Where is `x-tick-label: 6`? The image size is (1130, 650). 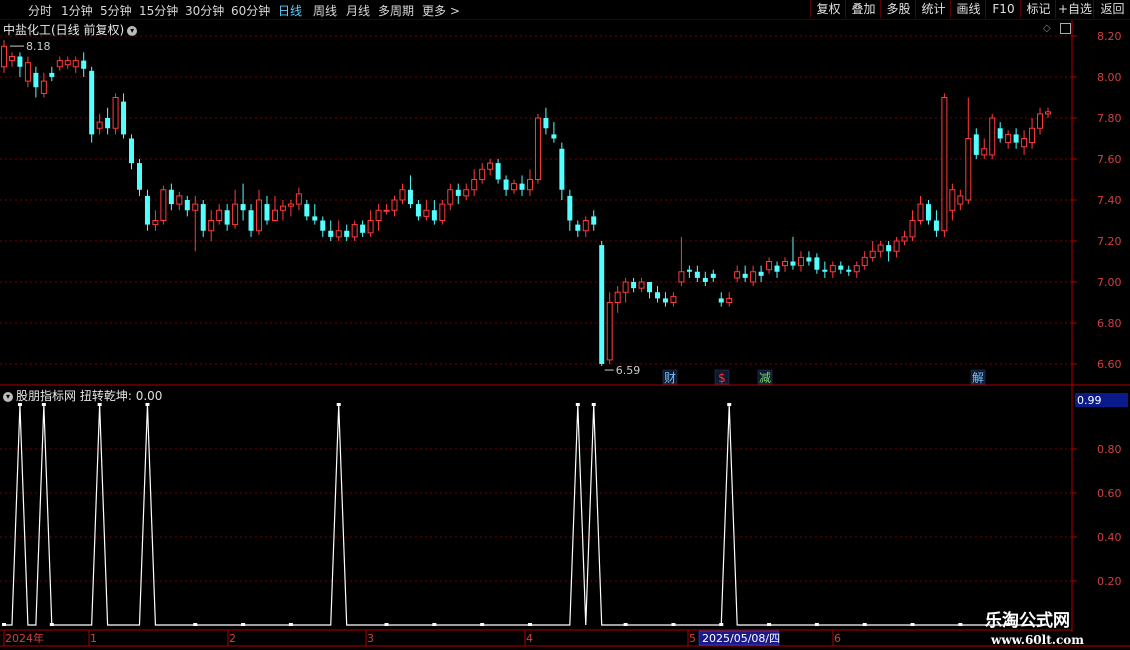 x-tick-label: 6 is located at coordinates (837, 638).